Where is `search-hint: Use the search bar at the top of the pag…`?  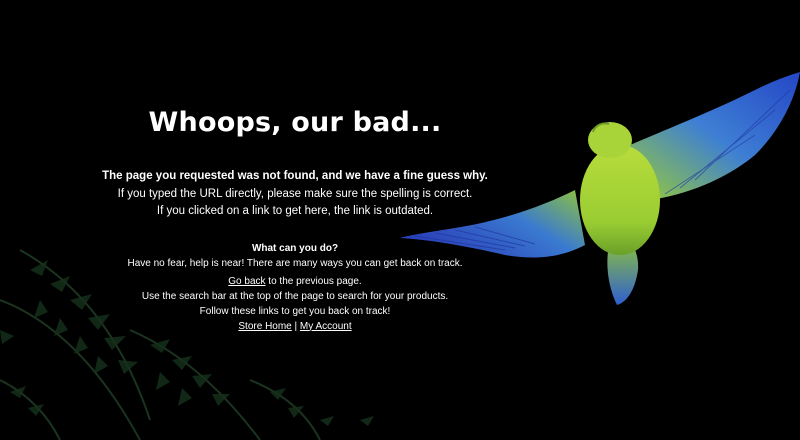
search-hint: Use the search bar at the top of the pag… is located at coordinates (295, 296).